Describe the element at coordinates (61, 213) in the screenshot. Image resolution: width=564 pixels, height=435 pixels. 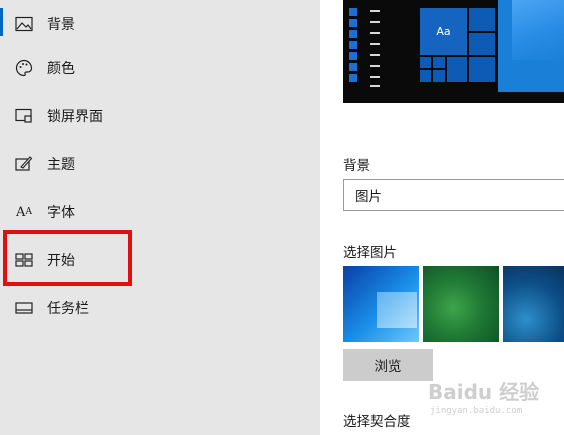
I see `sidebar-item-label: 字体` at that location.